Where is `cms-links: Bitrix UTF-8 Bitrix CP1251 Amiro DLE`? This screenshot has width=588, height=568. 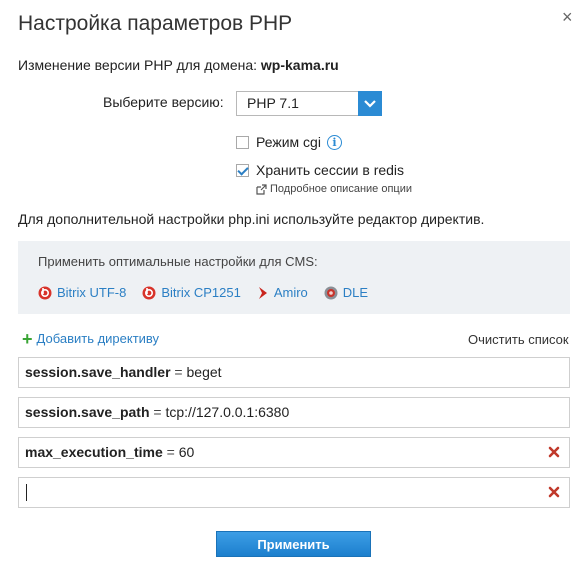 cms-links: Bitrix UTF-8 Bitrix CP1251 Amiro DLE is located at coordinates (211, 292).